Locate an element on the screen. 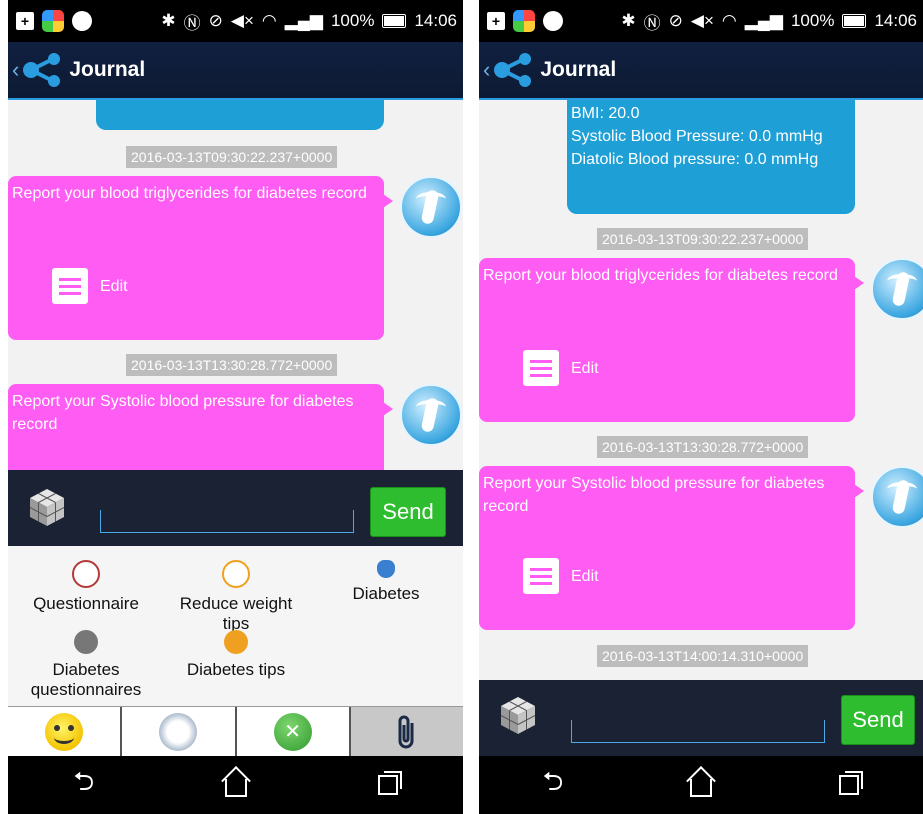  network-icon: ✕ is located at coordinates (292, 732).